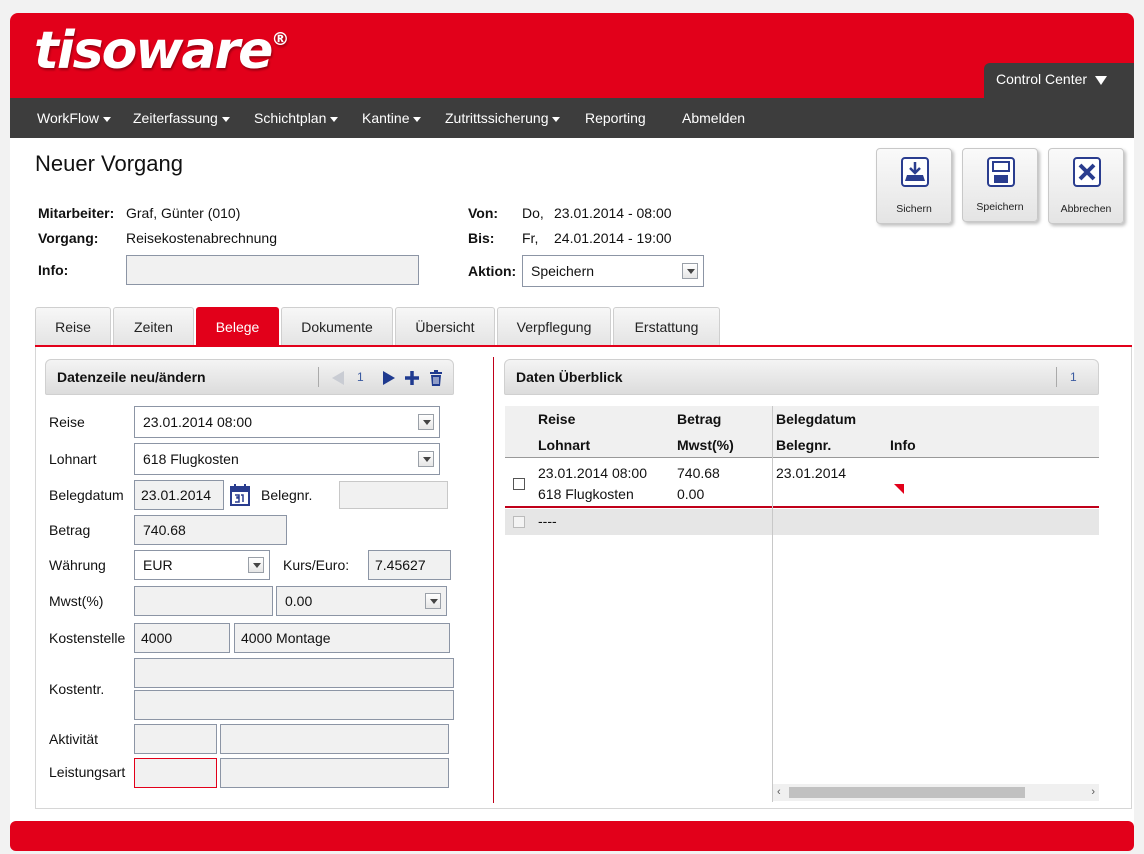  What do you see at coordinates (563, 271) in the screenshot?
I see `aktion-value: Speichern` at bounding box center [563, 271].